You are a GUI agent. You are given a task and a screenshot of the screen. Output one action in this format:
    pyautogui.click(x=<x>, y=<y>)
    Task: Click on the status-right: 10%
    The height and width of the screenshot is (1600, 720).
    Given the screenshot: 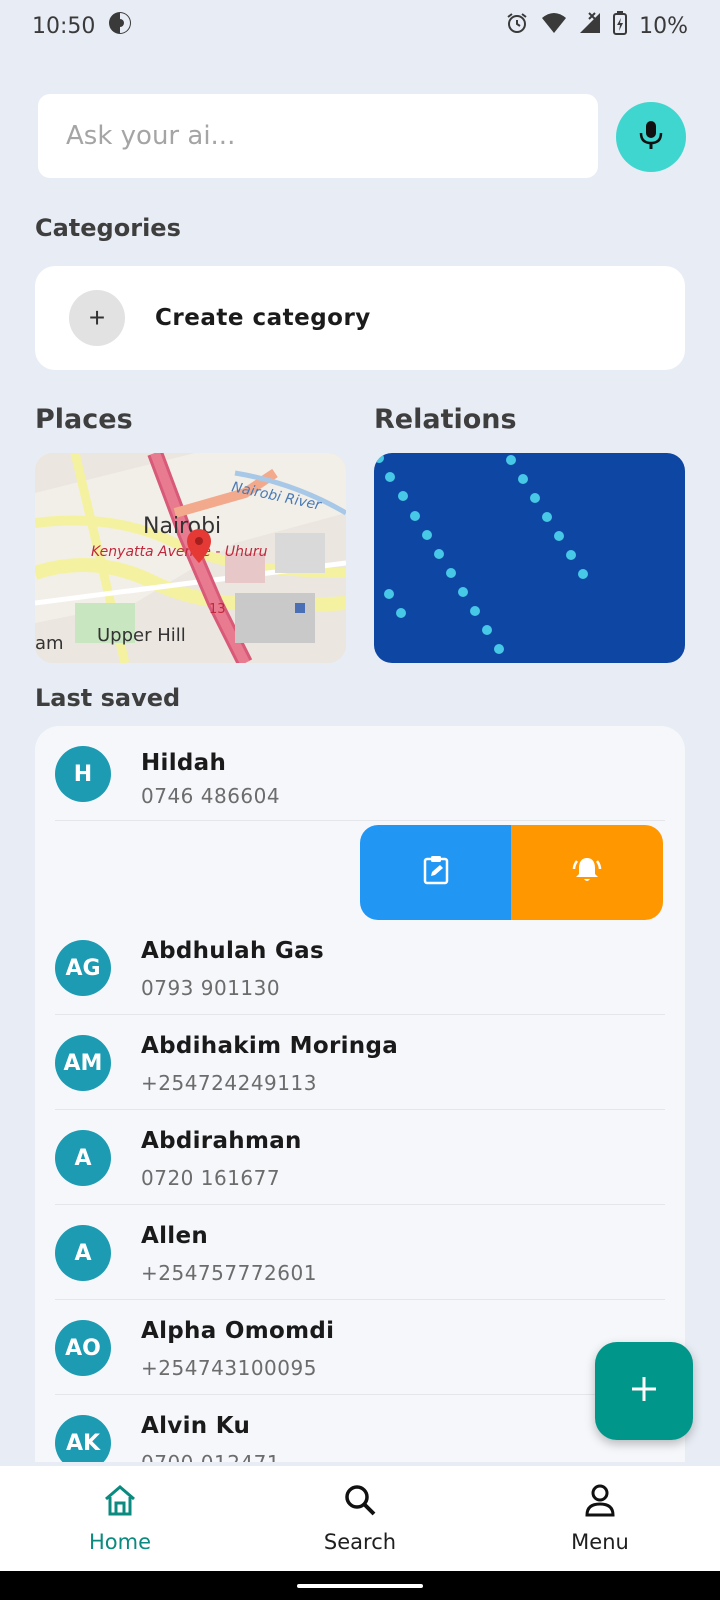 What is the action you would take?
    pyautogui.click(x=596, y=26)
    